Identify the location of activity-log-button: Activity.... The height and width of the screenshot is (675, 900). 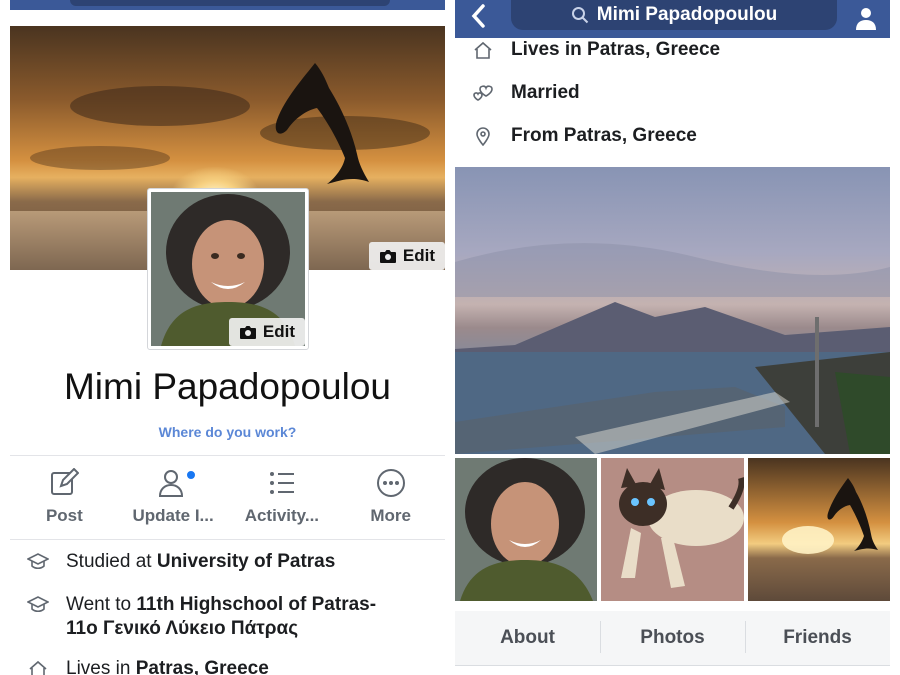
(282, 500).